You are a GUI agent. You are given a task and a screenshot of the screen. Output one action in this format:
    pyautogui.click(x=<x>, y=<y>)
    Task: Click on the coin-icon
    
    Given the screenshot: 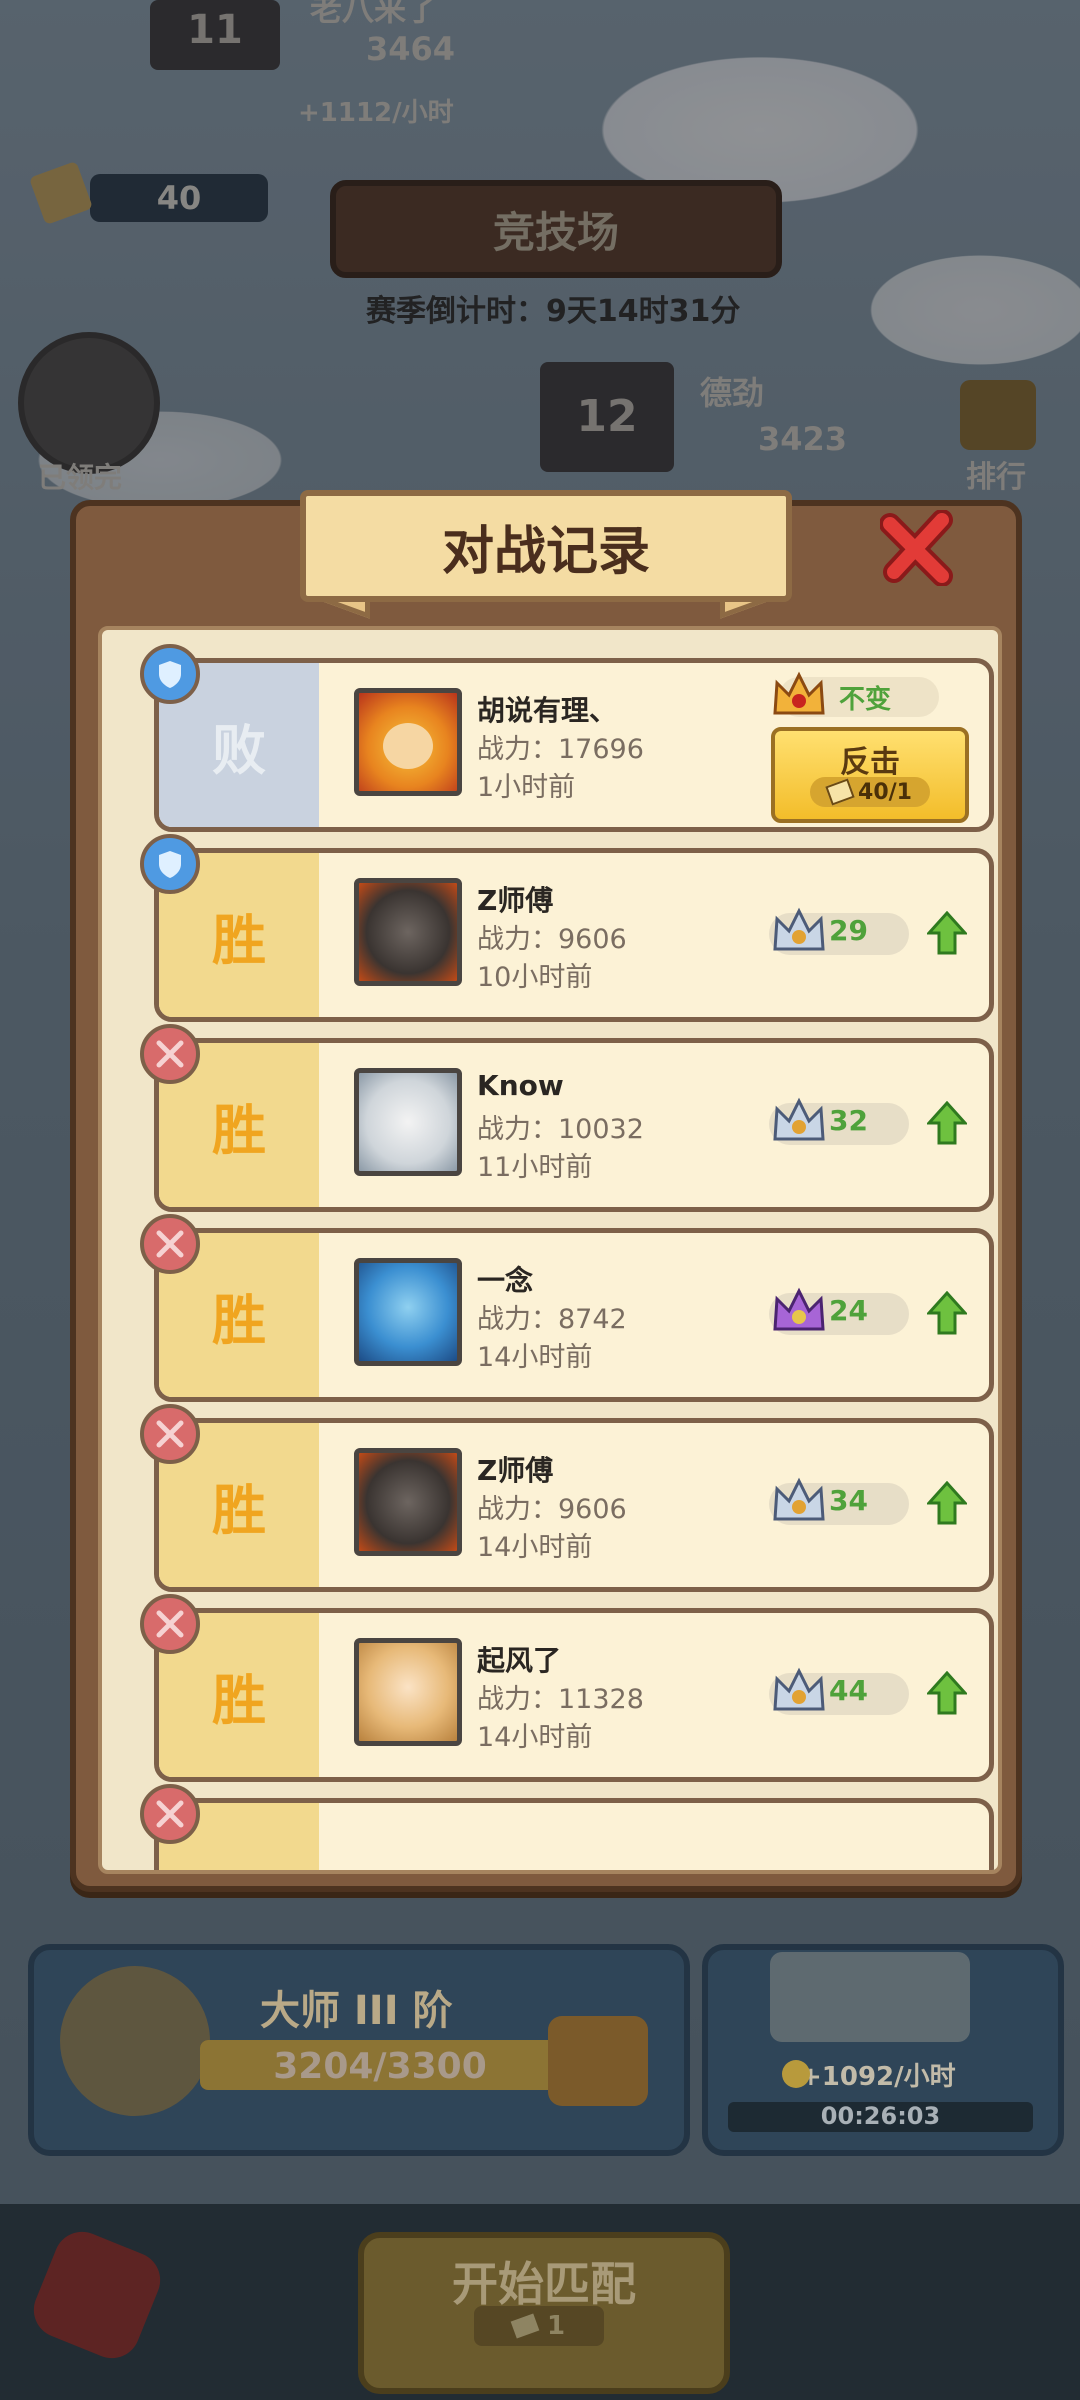 What is the action you would take?
    pyautogui.click(x=796, y=2074)
    